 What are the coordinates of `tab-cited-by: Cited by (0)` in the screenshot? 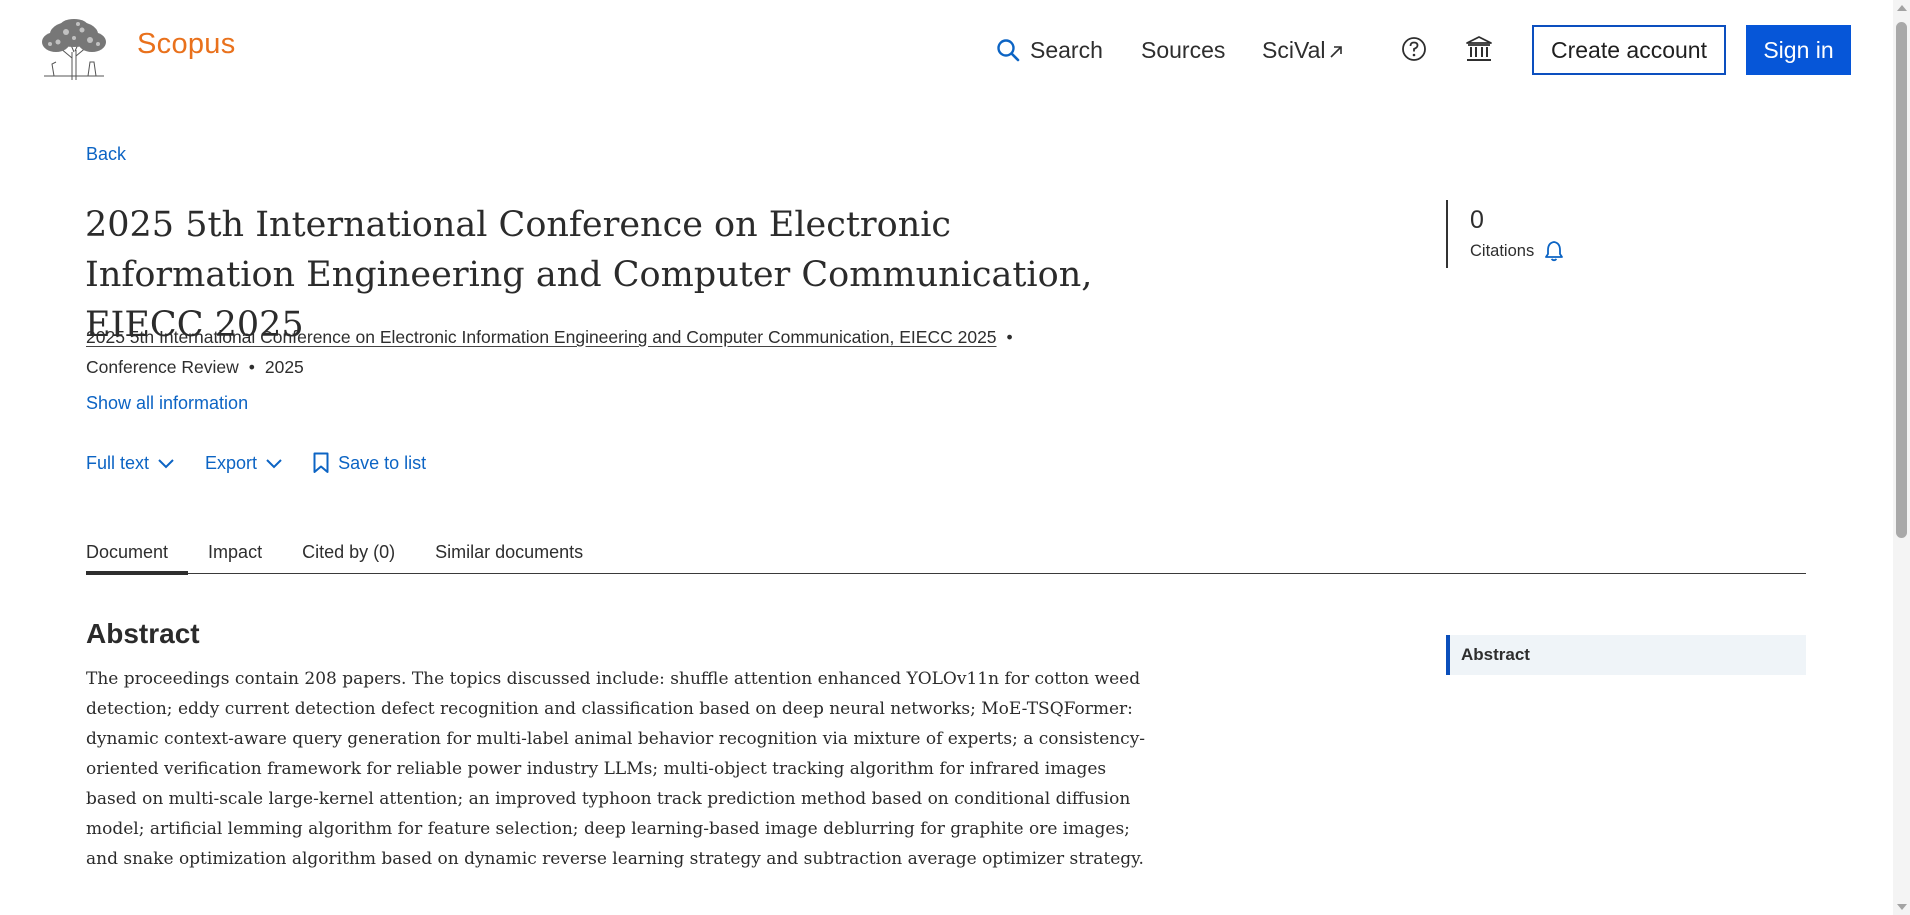 It's located at (348, 557).